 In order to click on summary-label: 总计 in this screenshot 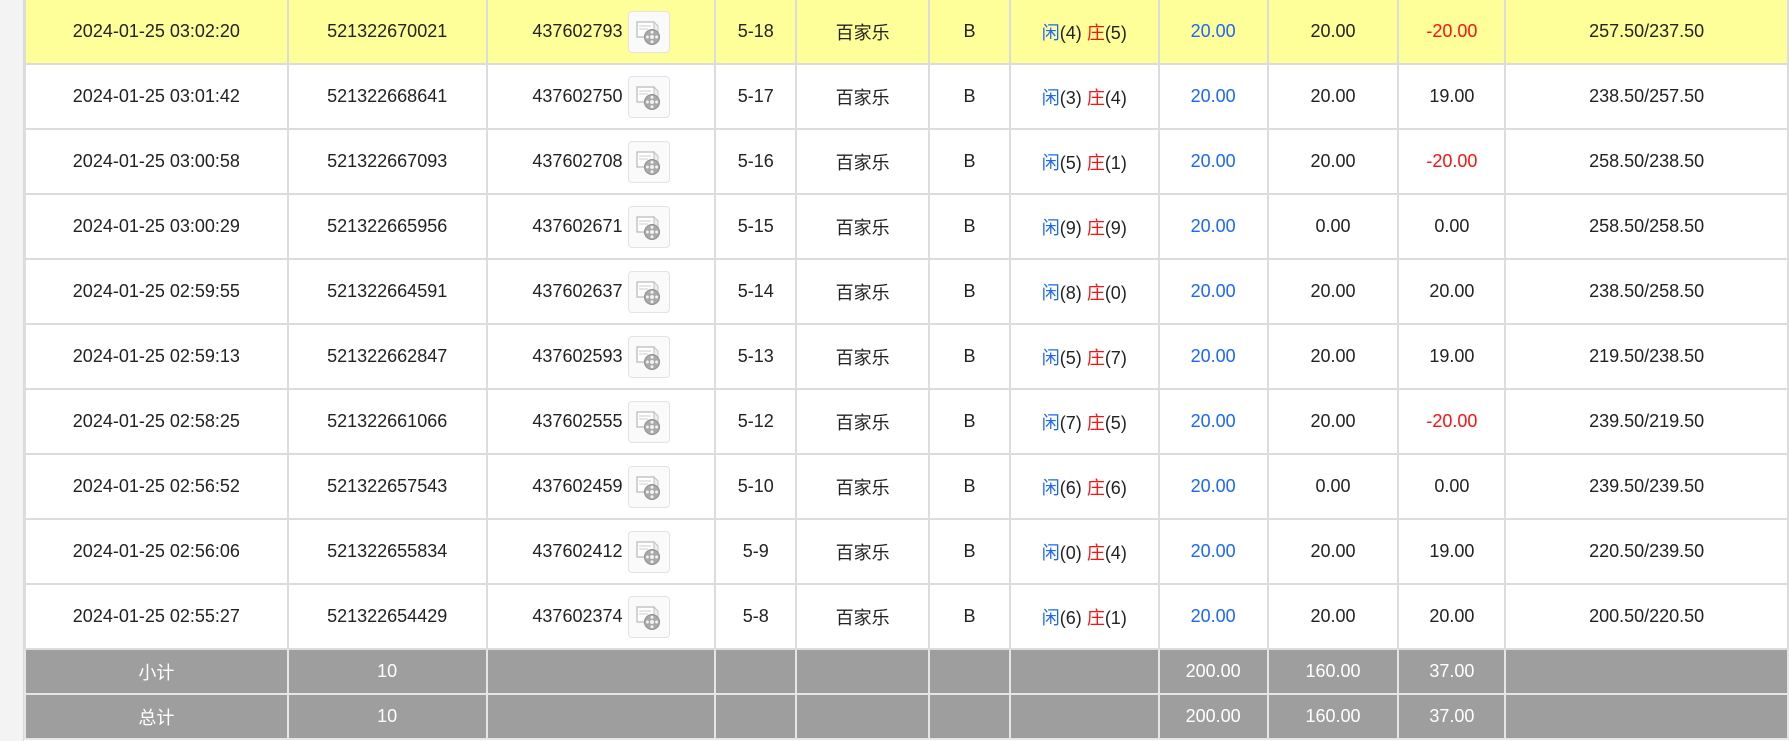, I will do `click(156, 716)`.